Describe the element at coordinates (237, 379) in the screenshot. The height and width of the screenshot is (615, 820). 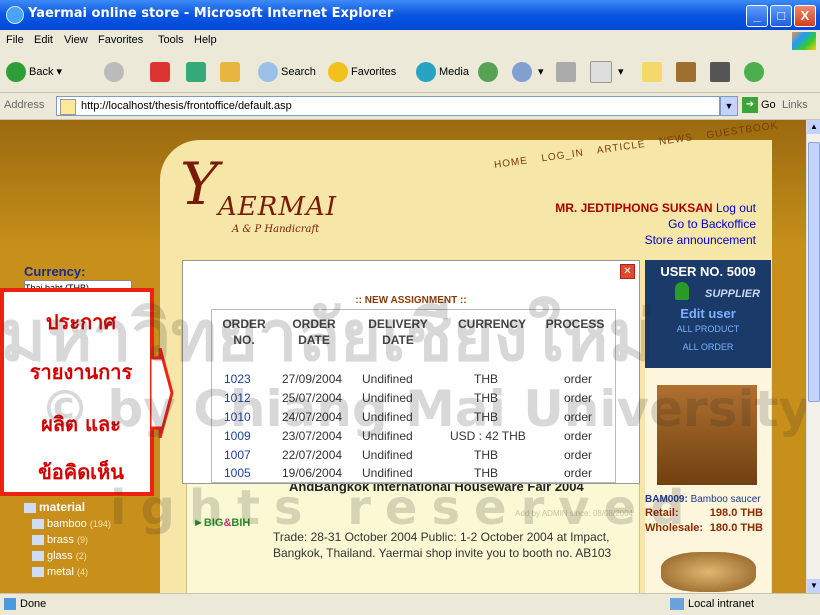
I see `order-number-link: 1023` at that location.